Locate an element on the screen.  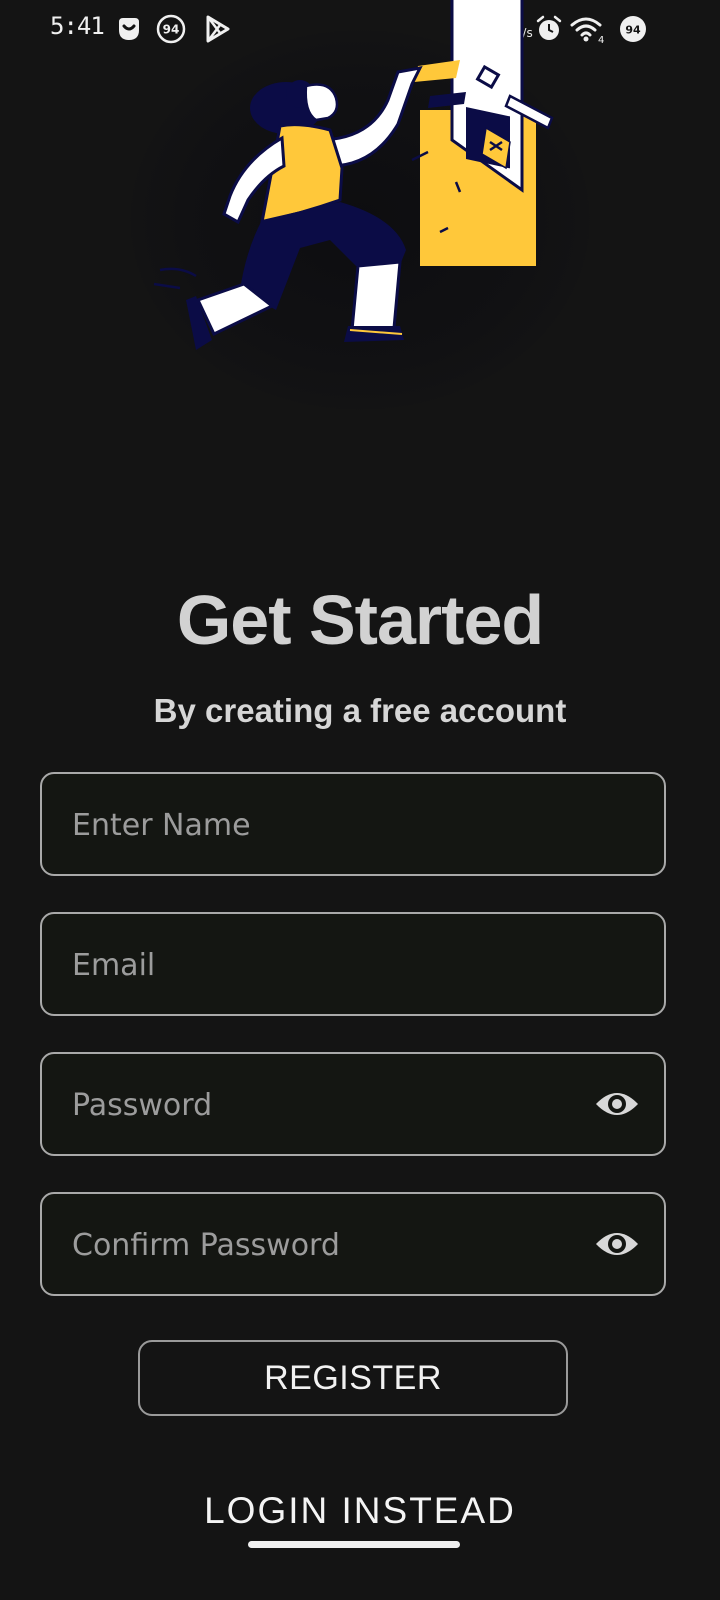
email-input is located at coordinates (332, 965).